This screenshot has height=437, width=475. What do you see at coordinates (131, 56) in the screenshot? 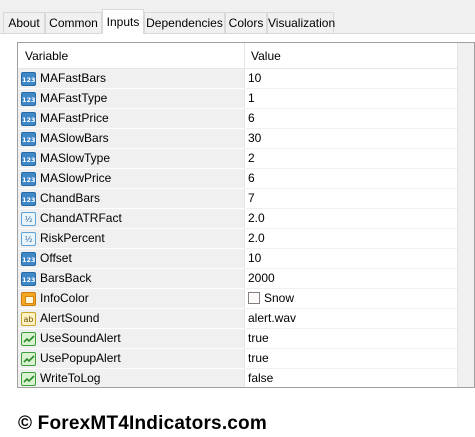
I see `column-header-variable: Variable` at bounding box center [131, 56].